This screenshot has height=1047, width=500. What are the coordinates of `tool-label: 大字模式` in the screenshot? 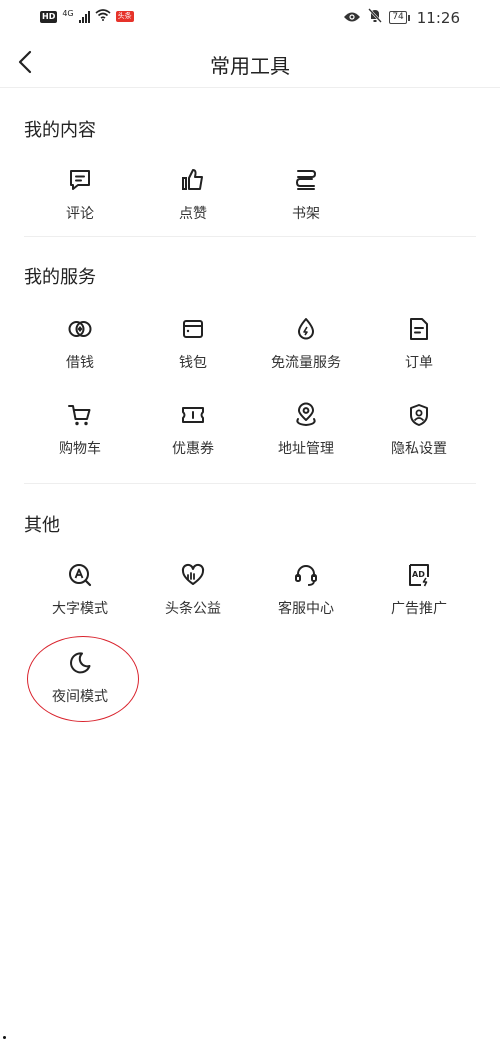 It's located at (80, 609).